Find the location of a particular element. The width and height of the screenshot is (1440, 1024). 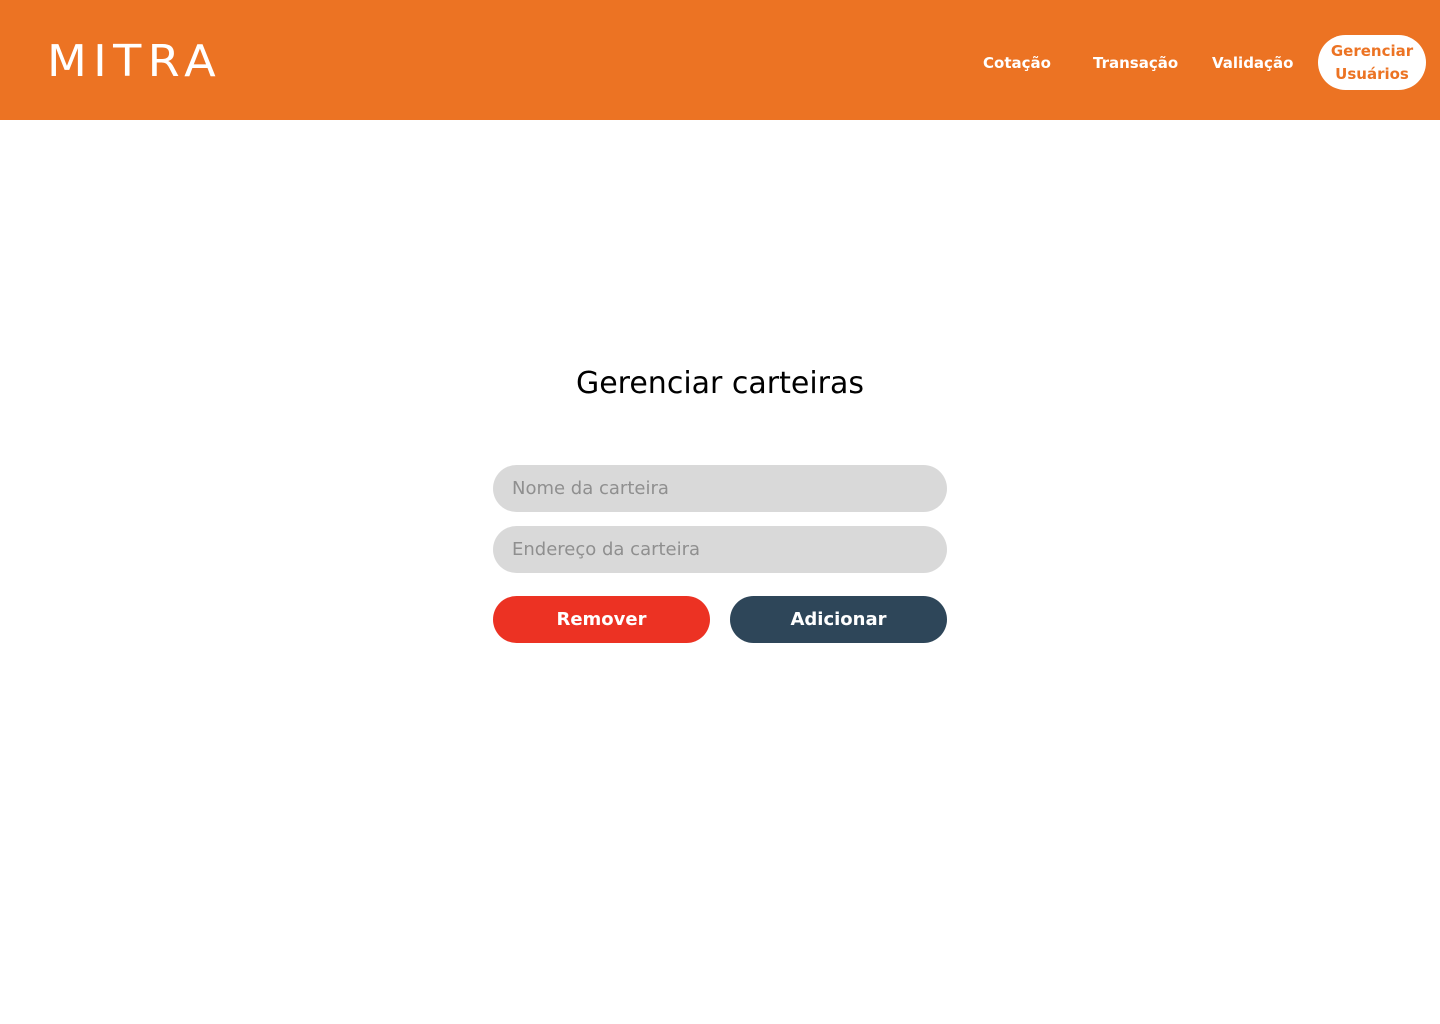

nav-link-cotacao: Cotação is located at coordinates (1017, 63).